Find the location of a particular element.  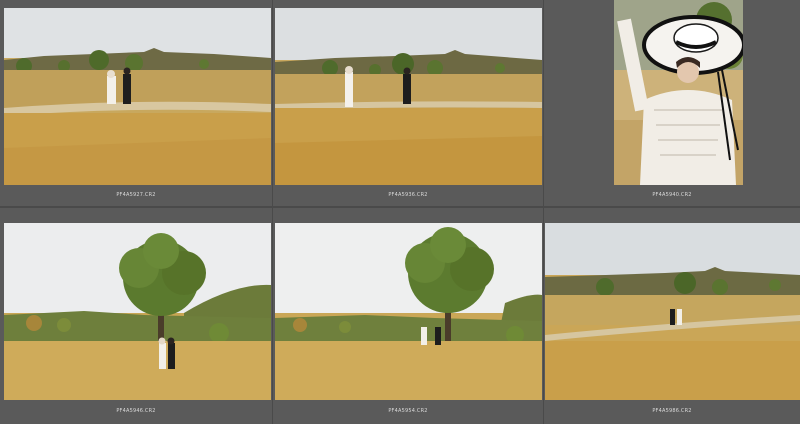

row-divider is located at coordinates (400, 207).